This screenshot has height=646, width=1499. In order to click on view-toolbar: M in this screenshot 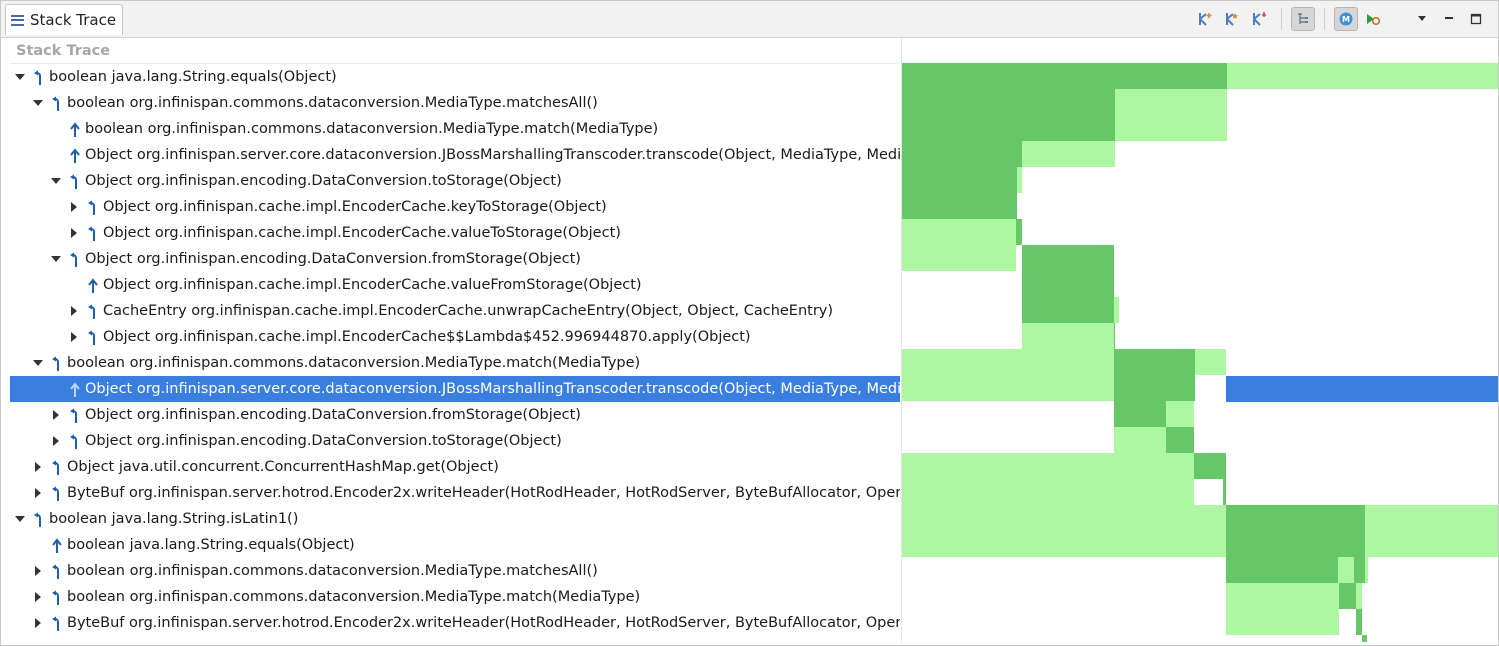, I will do `click(1339, 19)`.